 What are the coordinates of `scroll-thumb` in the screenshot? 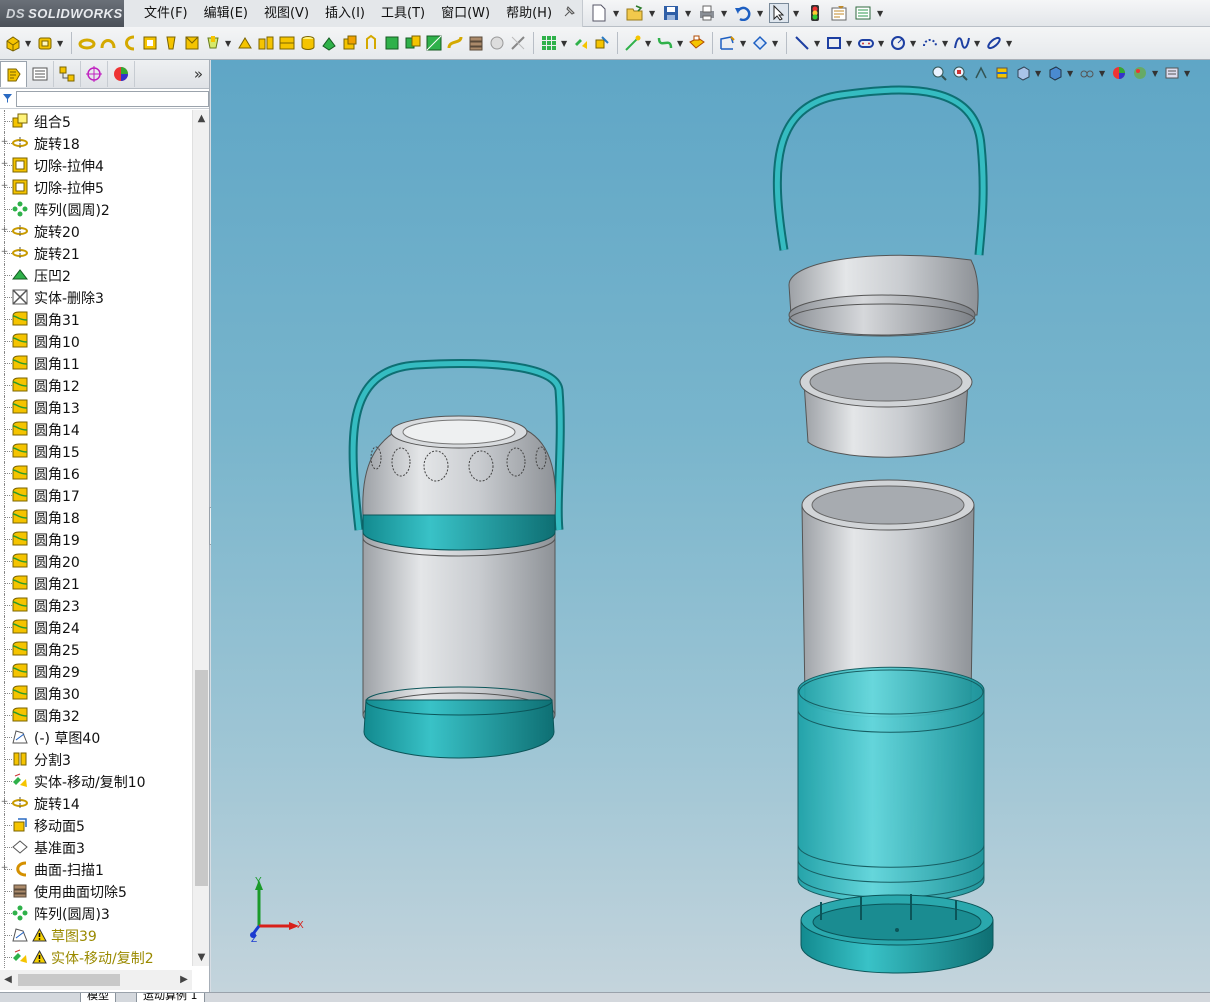 It's located at (201, 778).